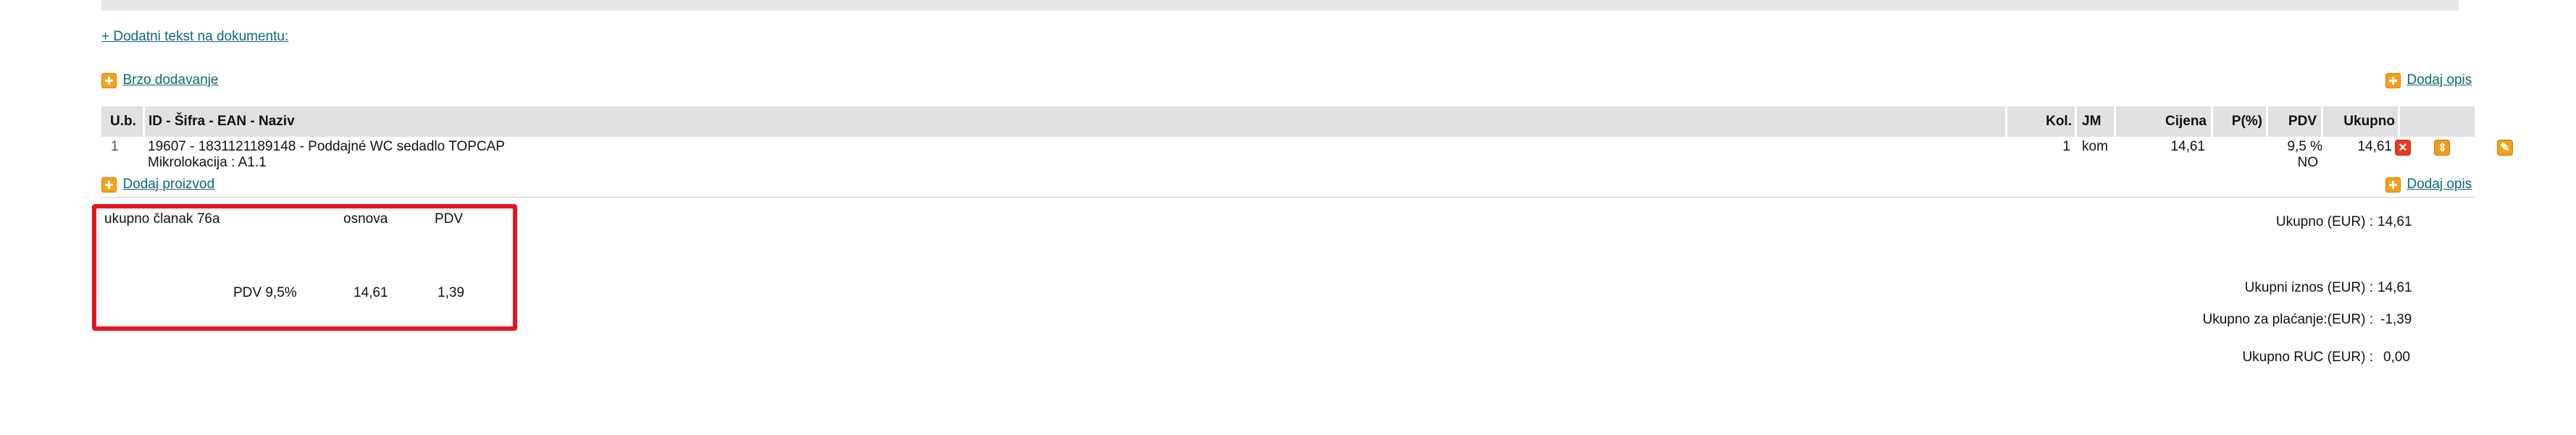 The image size is (2576, 435). I want to click on col-header-price: Cijena, so click(2186, 121).